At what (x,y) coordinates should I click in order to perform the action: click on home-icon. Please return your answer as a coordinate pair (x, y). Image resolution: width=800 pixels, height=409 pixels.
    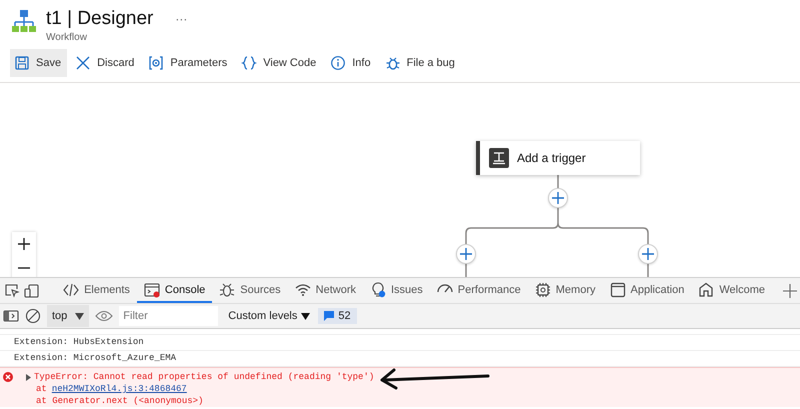
    Looking at the image, I should click on (706, 290).